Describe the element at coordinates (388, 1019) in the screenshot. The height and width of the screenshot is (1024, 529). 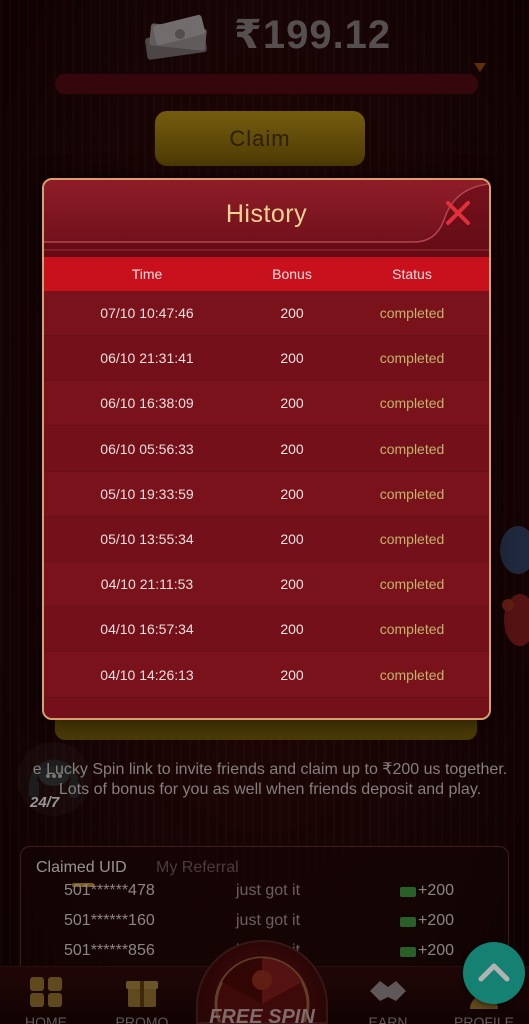
I see `nav-earn-label: EARN` at that location.